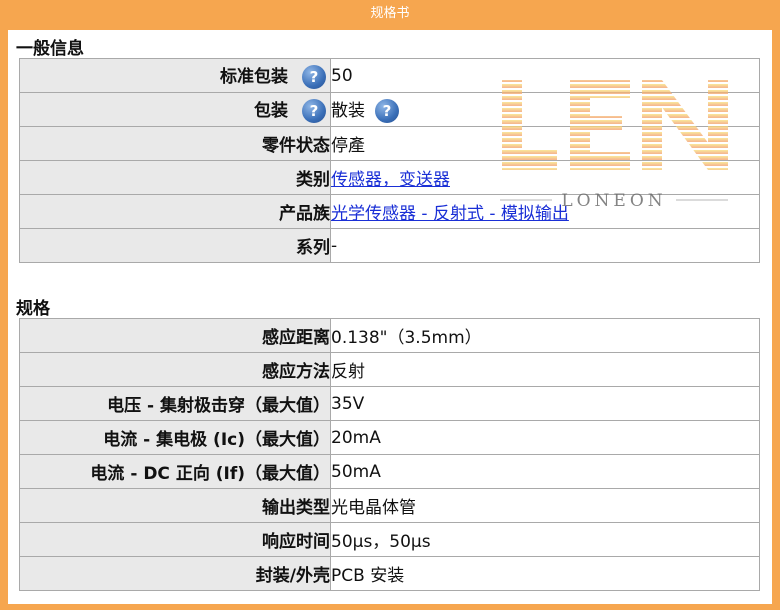 This screenshot has width=780, height=610. What do you see at coordinates (545, 471) in the screenshot?
I see `row-value-if-max: 50mA` at bounding box center [545, 471].